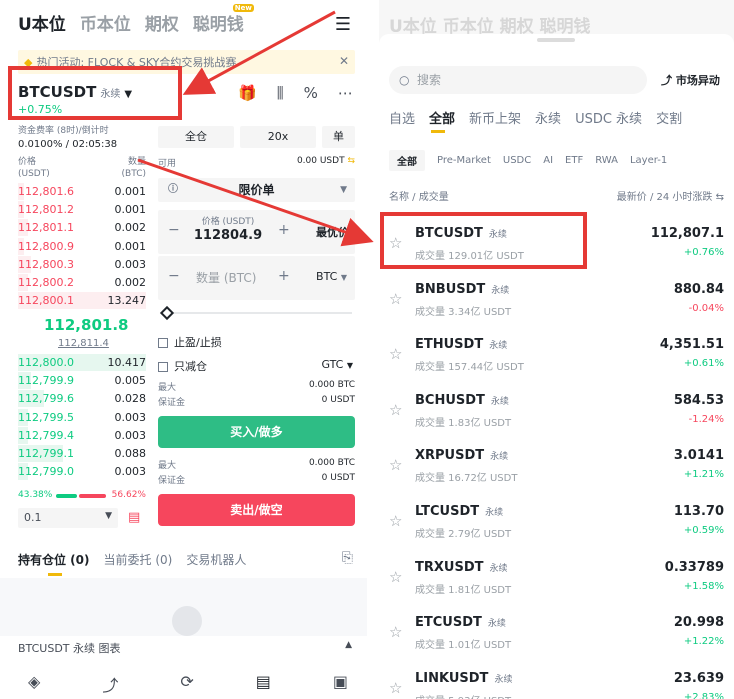  What do you see at coordinates (345, 93) in the screenshot?
I see `more-icon: ⋯` at bounding box center [345, 93].